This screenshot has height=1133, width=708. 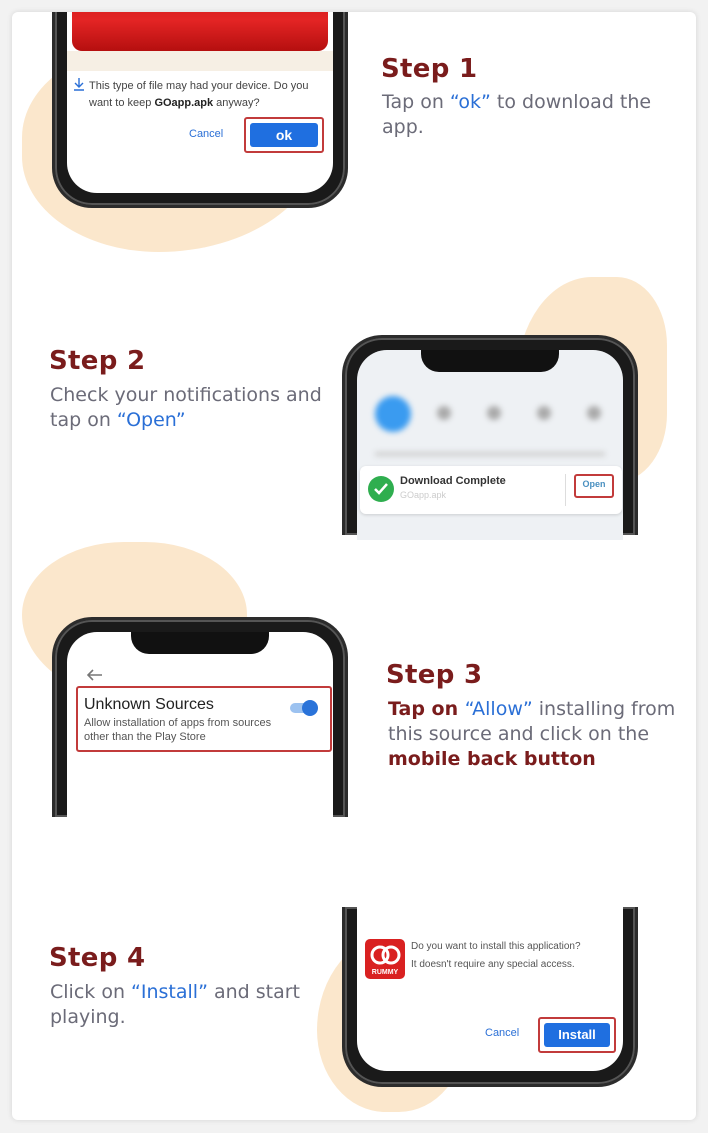 What do you see at coordinates (426, 709) in the screenshot?
I see `step3-text-a: Tap on` at bounding box center [426, 709].